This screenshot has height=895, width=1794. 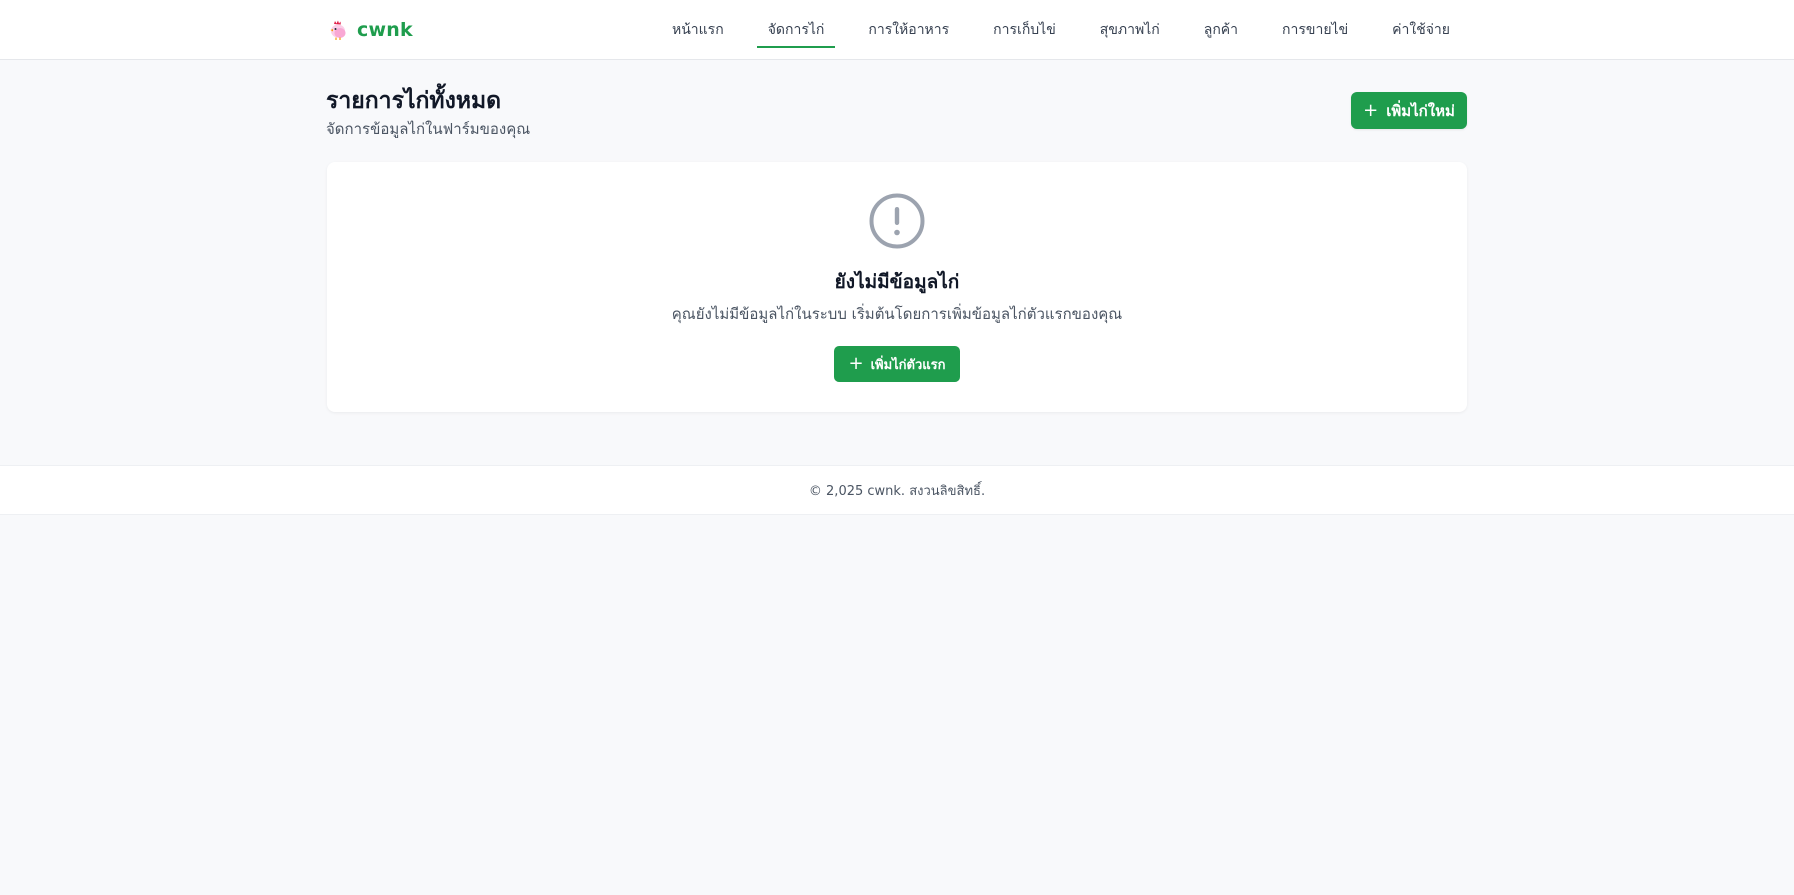 I want to click on nav-item-feeding: การให้อาหาร, so click(x=908, y=30).